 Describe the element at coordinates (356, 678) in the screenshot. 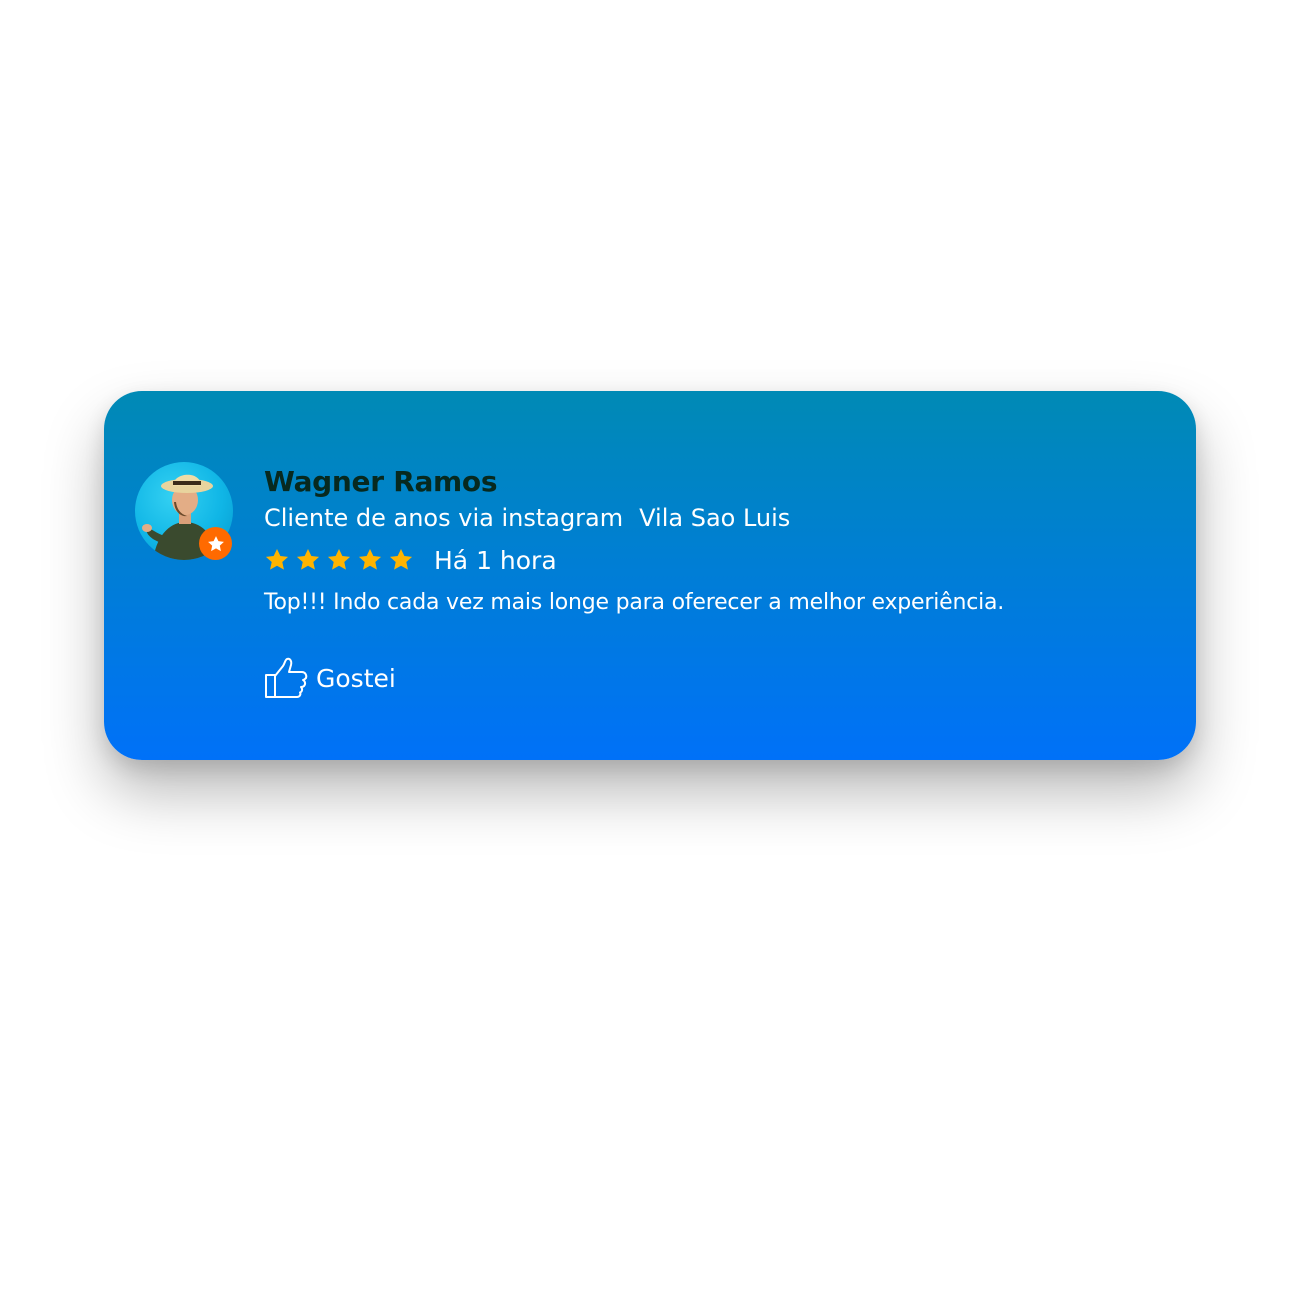

I see `like-label: Gostei` at that location.